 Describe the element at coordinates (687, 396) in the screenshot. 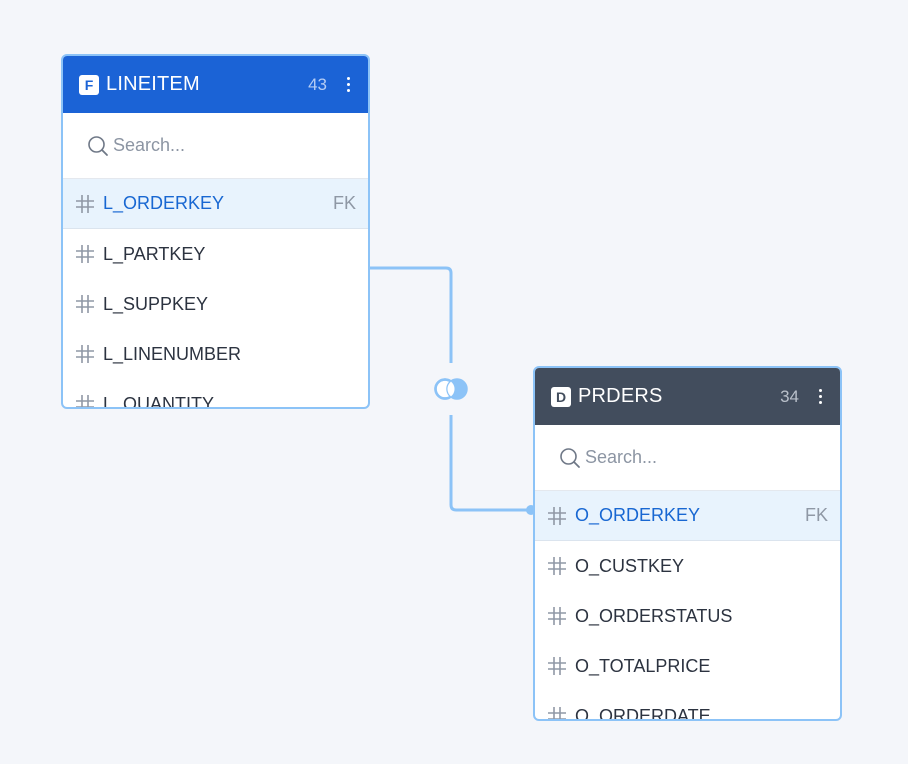

I see `table-header: D PRDERS 34` at that location.